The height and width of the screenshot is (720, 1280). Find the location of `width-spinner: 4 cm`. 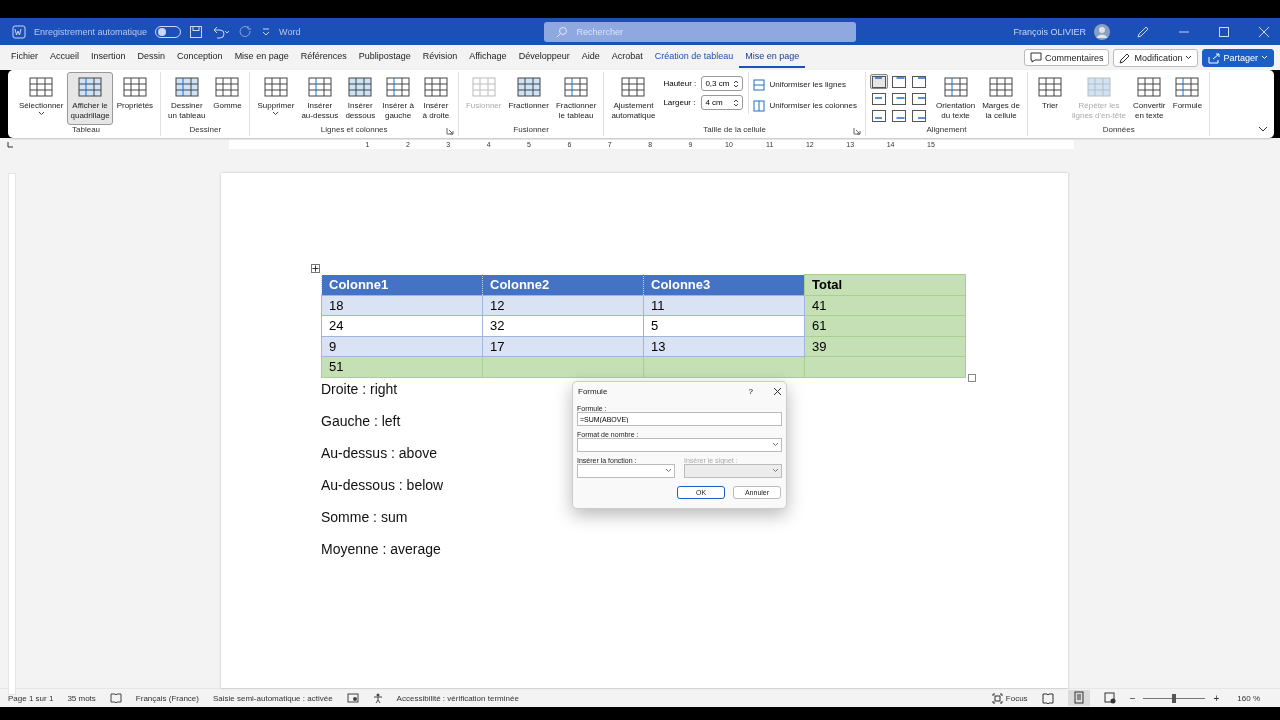

width-spinner: 4 cm is located at coordinates (722, 102).